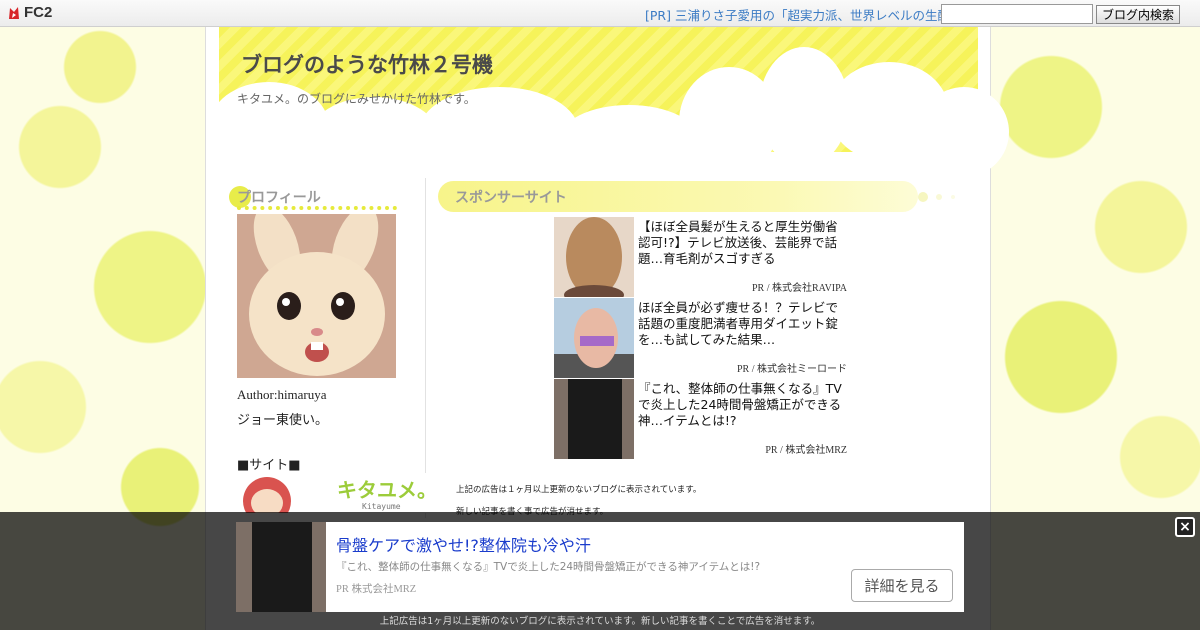 The height and width of the screenshot is (630, 1200). Describe the element at coordinates (367, 64) in the screenshot. I see `blog-title: ブログのような竹林２号機` at that location.